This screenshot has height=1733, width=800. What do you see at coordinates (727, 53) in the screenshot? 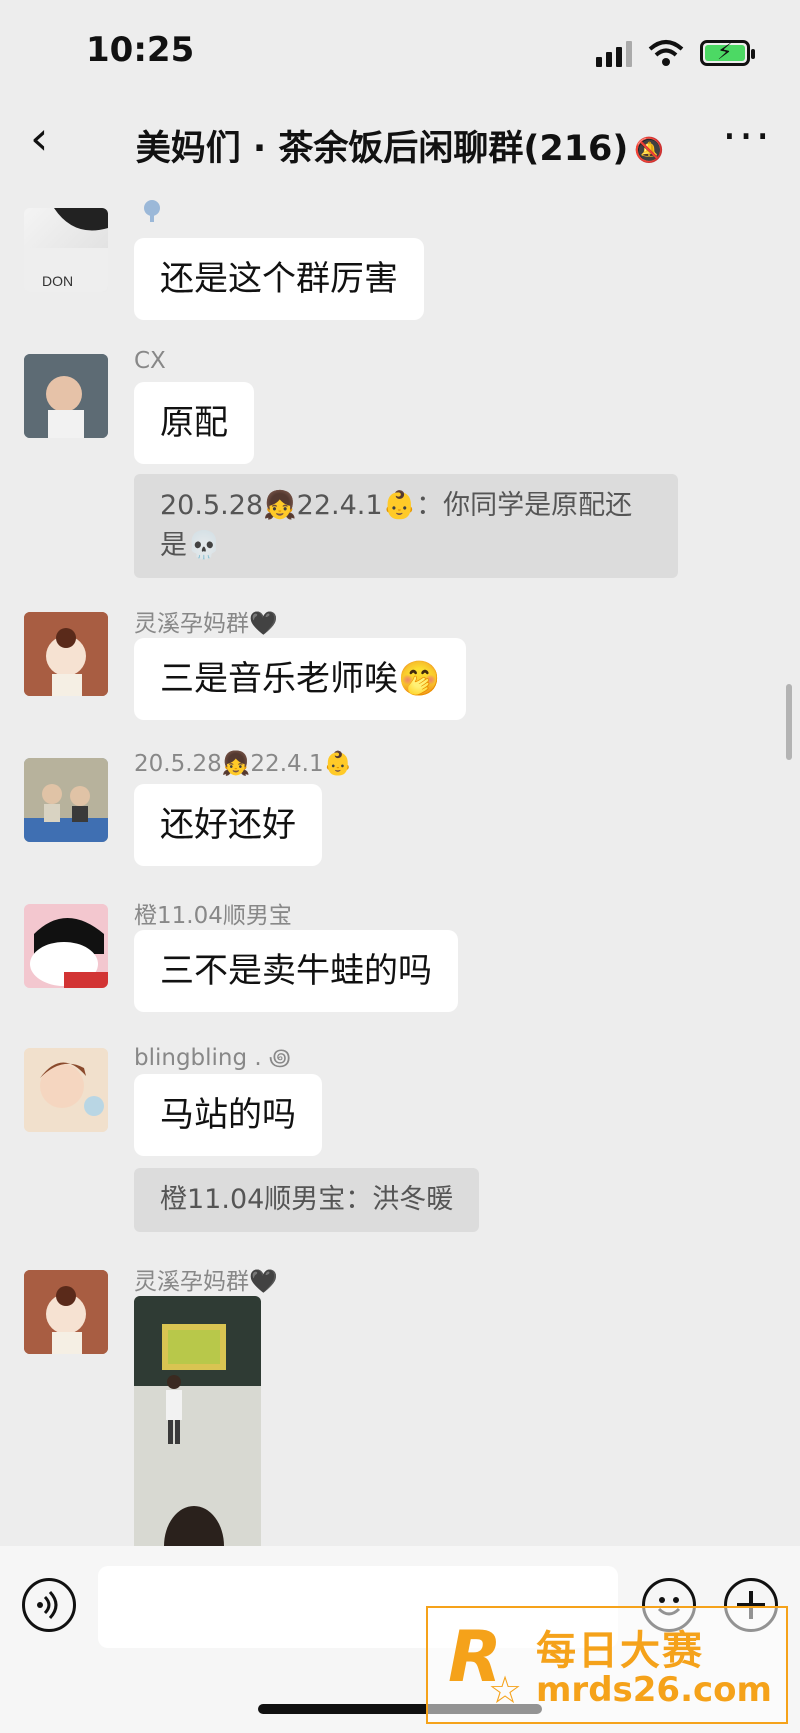
I see `battery-icon: ⚡` at bounding box center [727, 53].